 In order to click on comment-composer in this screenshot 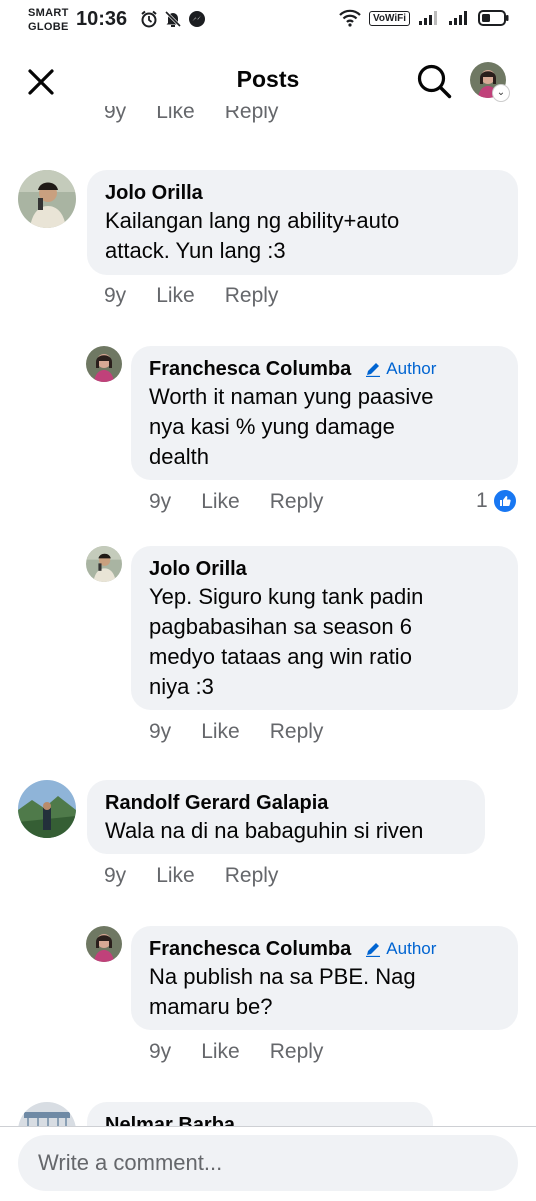, I will do `click(268, 1163)`.